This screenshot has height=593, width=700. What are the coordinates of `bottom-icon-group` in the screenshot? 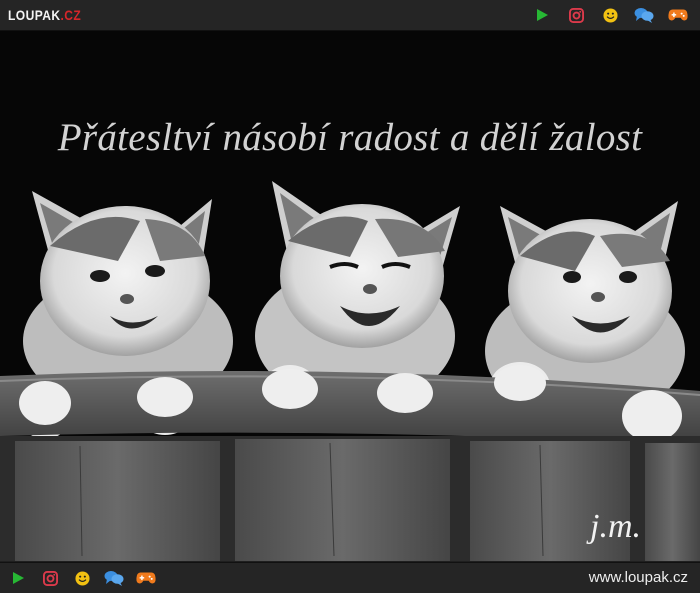 It's located at (82, 578).